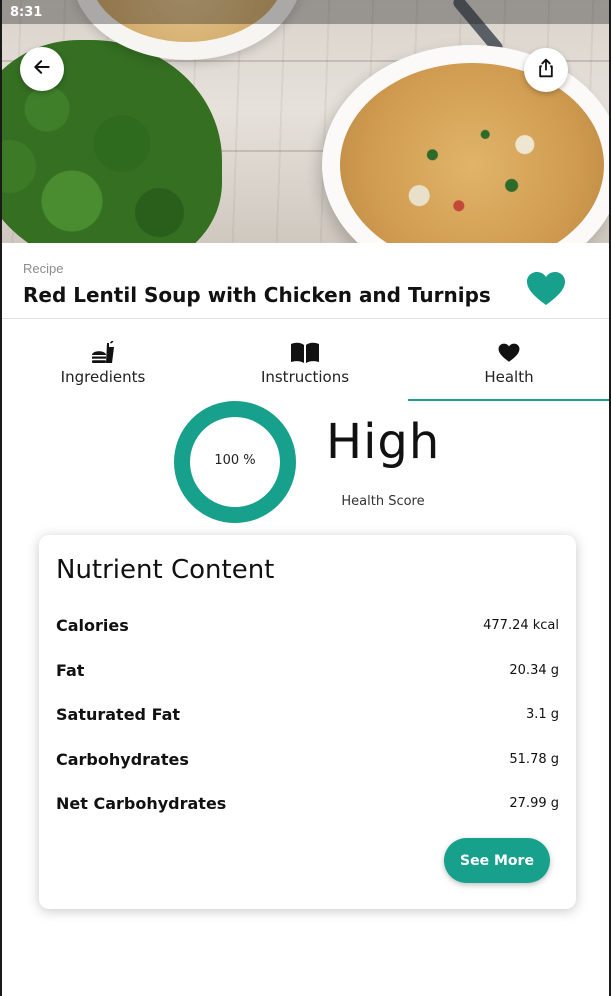 The width and height of the screenshot is (611, 996). What do you see at coordinates (307, 673) in the screenshot?
I see `nutrient-row: Fat 20.34 g` at bounding box center [307, 673].